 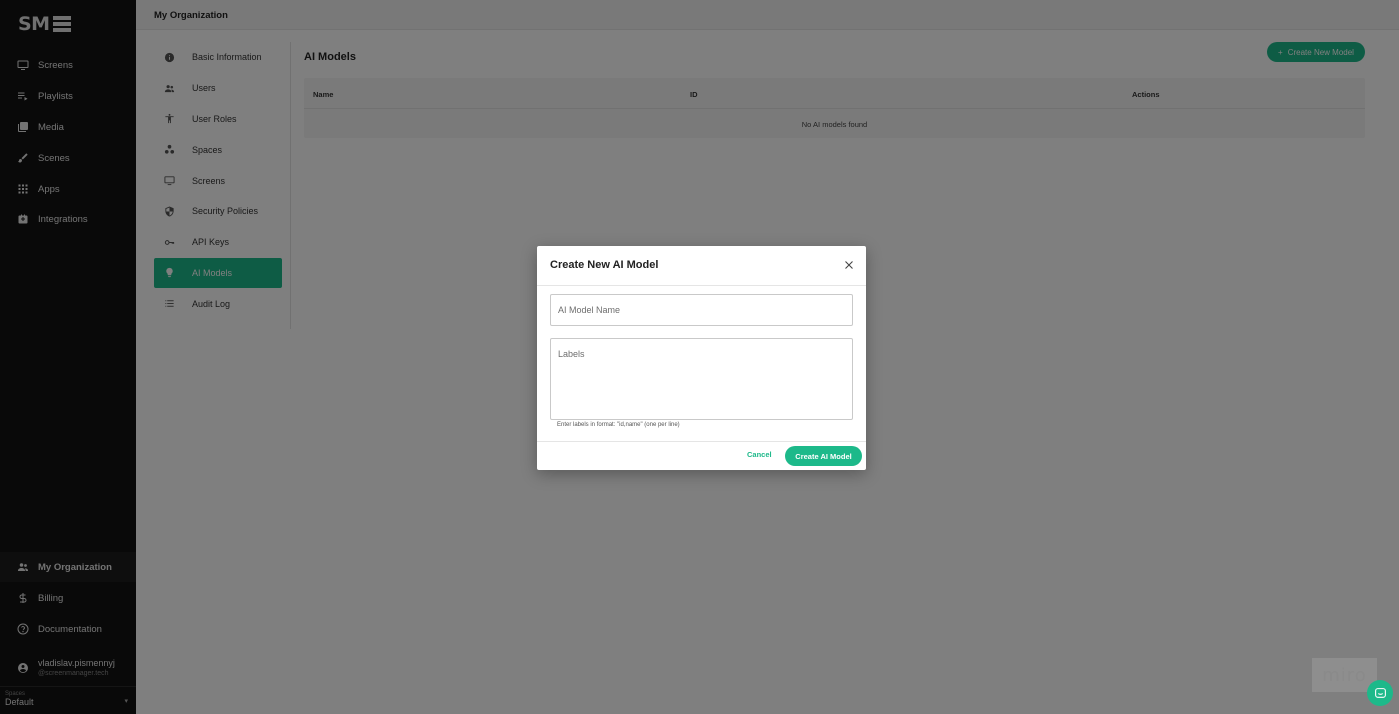 What do you see at coordinates (759, 454) in the screenshot?
I see `cancel-button: Cancel` at bounding box center [759, 454].